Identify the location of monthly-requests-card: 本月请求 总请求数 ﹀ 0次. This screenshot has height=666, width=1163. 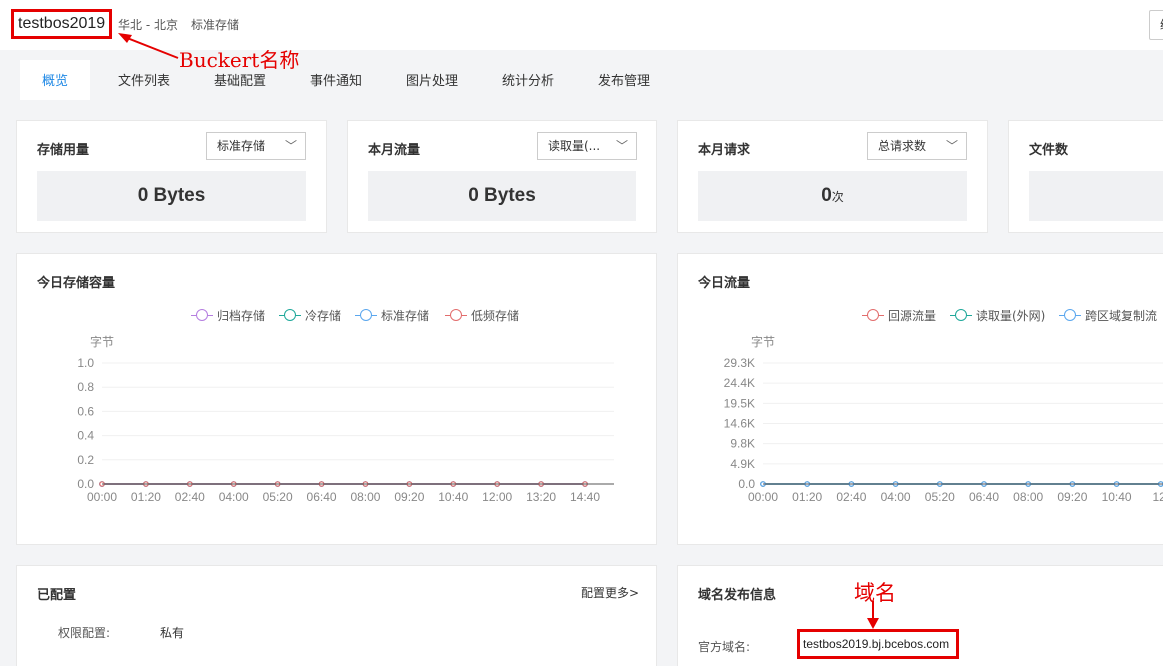
(832, 176).